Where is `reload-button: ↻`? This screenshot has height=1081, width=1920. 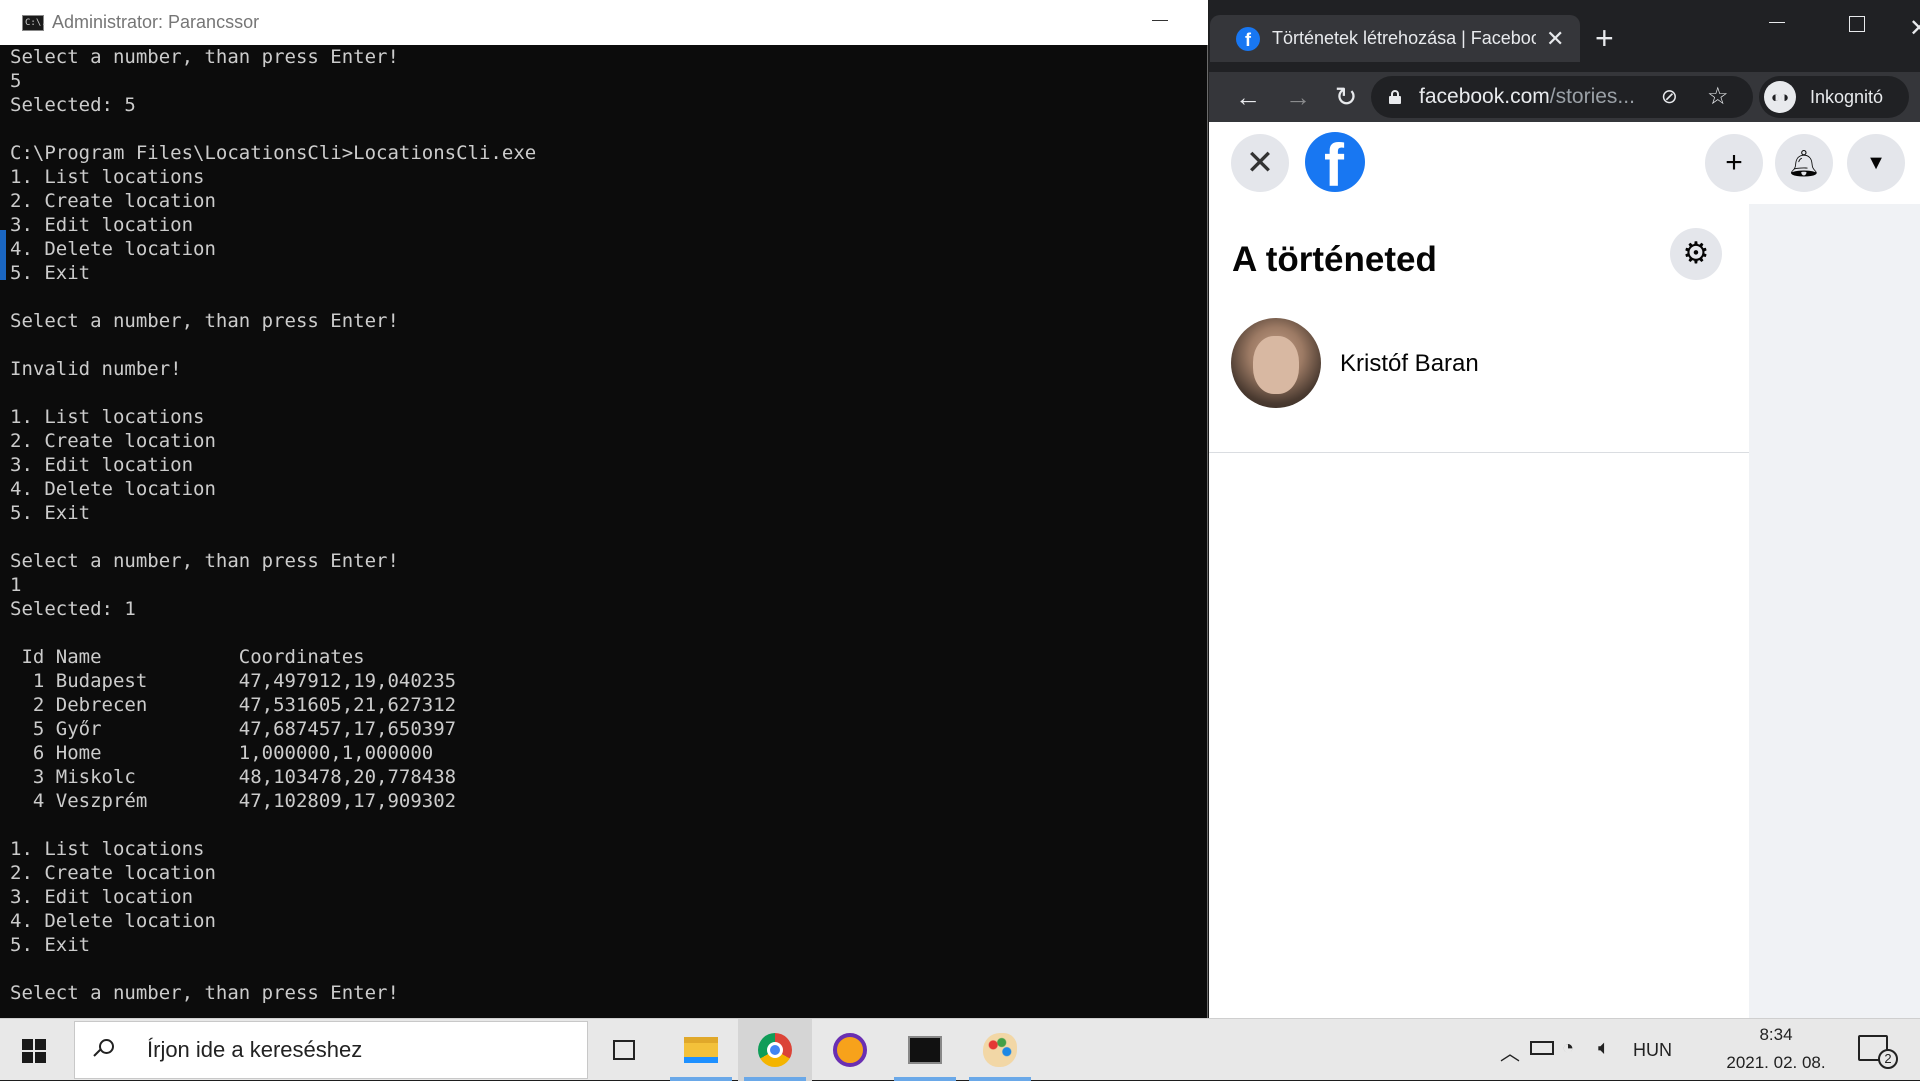
reload-button: ↻ is located at coordinates (1346, 97).